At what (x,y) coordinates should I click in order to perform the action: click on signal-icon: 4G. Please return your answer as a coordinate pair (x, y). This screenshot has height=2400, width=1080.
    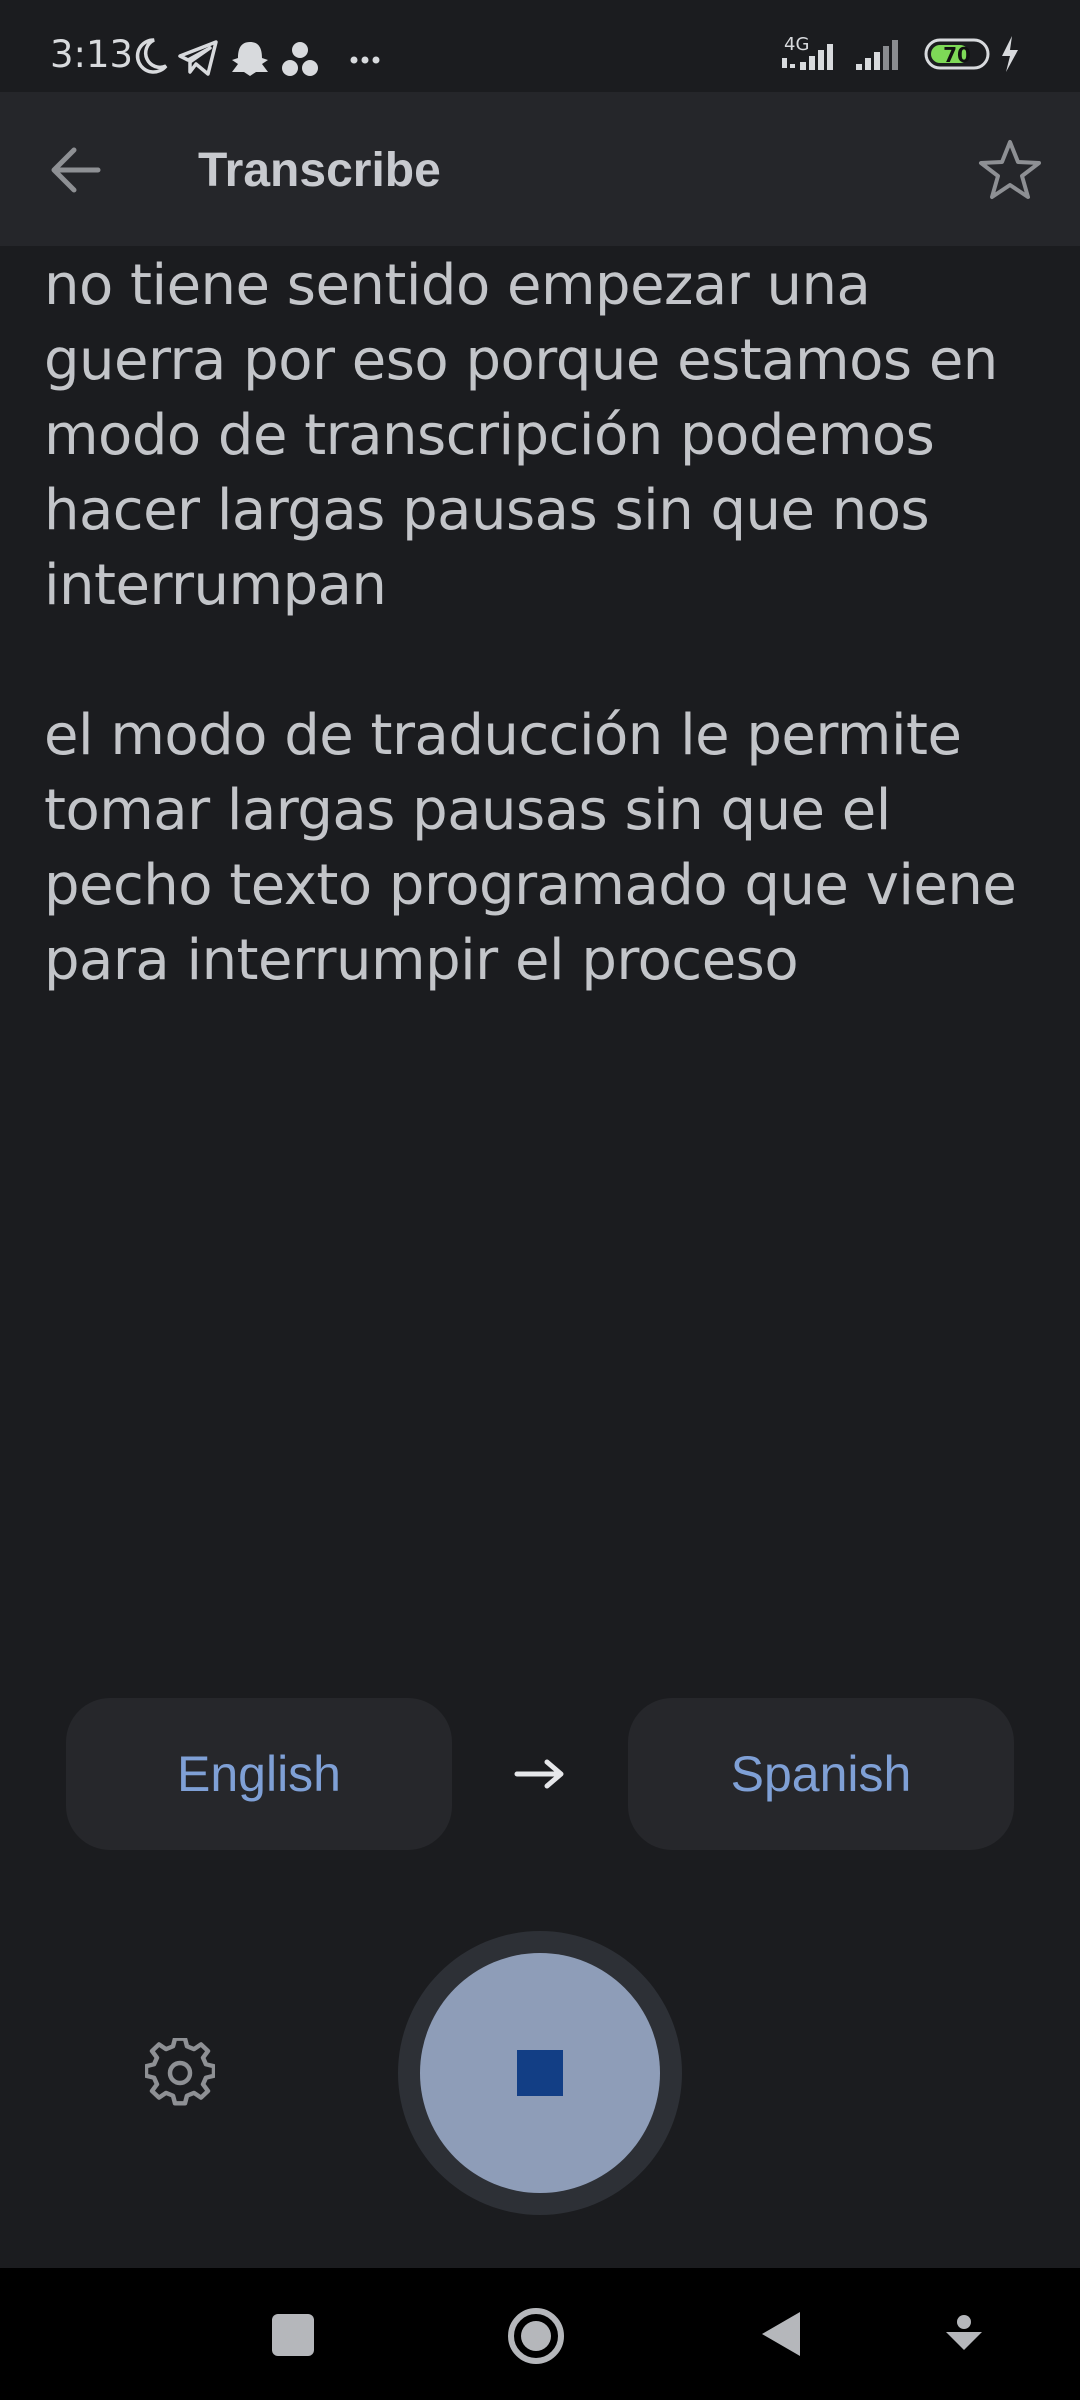
    Looking at the image, I should click on (900, 53).